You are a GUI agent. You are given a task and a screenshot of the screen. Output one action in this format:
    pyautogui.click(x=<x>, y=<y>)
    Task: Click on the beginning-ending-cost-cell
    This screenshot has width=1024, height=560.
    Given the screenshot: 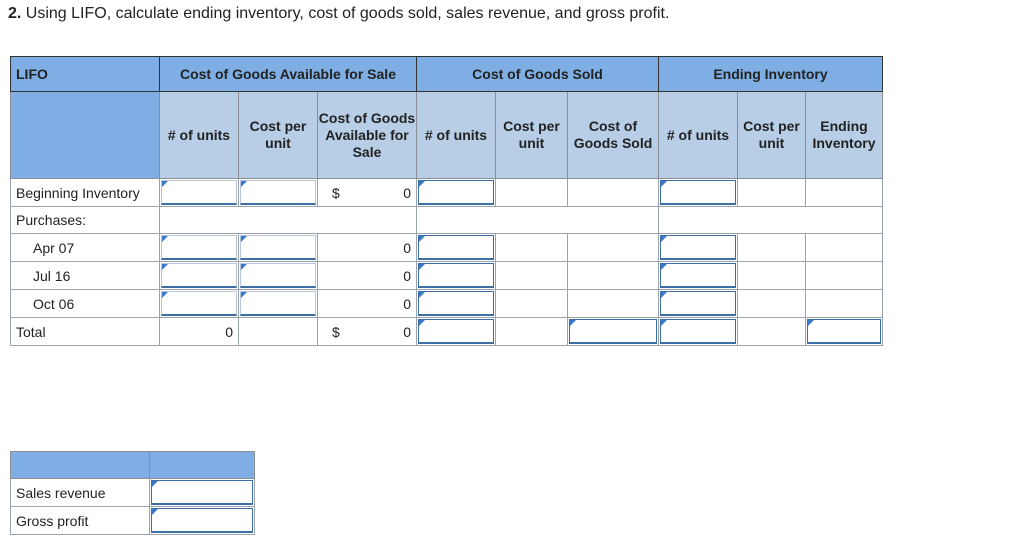 What is the action you would take?
    pyautogui.click(x=771, y=192)
    